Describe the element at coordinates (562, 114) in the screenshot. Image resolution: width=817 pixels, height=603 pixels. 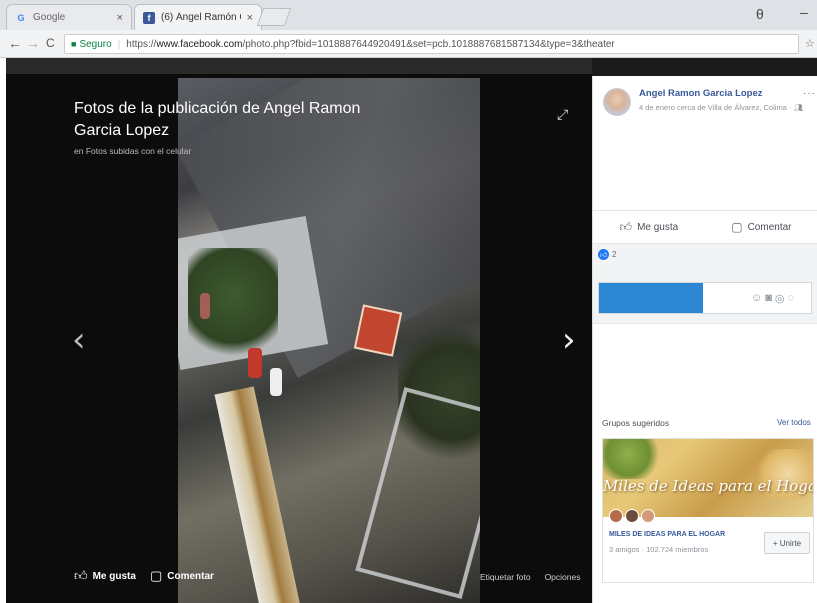
I see `expand-icon: ⤢` at that location.